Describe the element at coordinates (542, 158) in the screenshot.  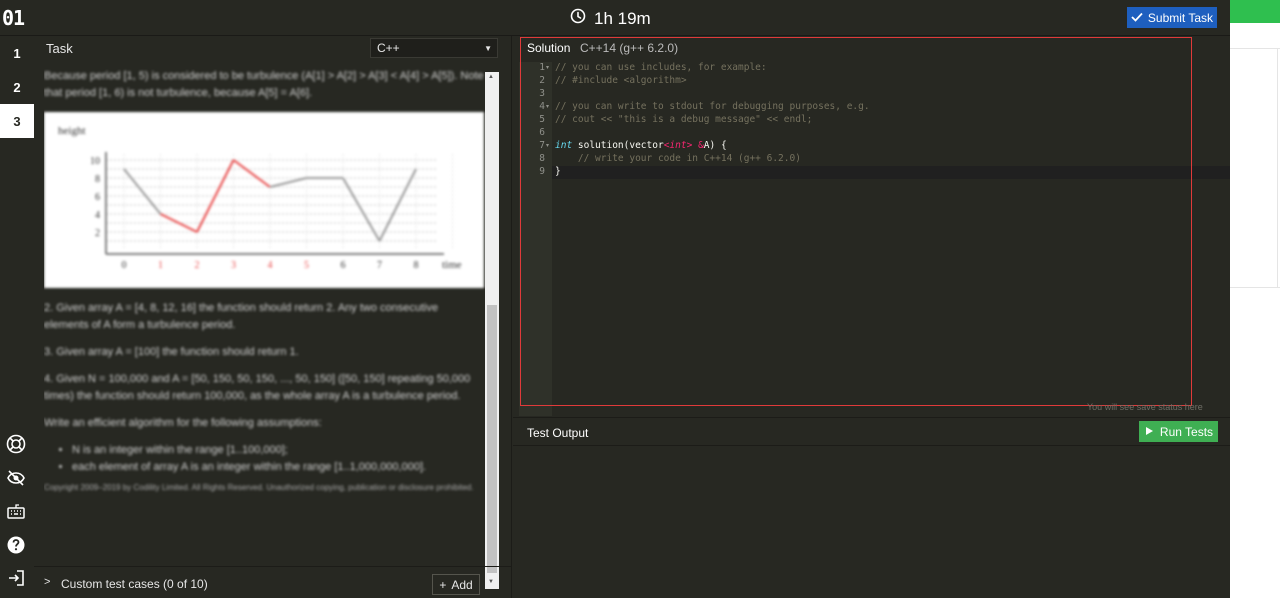
I see `line-number: 8` at that location.